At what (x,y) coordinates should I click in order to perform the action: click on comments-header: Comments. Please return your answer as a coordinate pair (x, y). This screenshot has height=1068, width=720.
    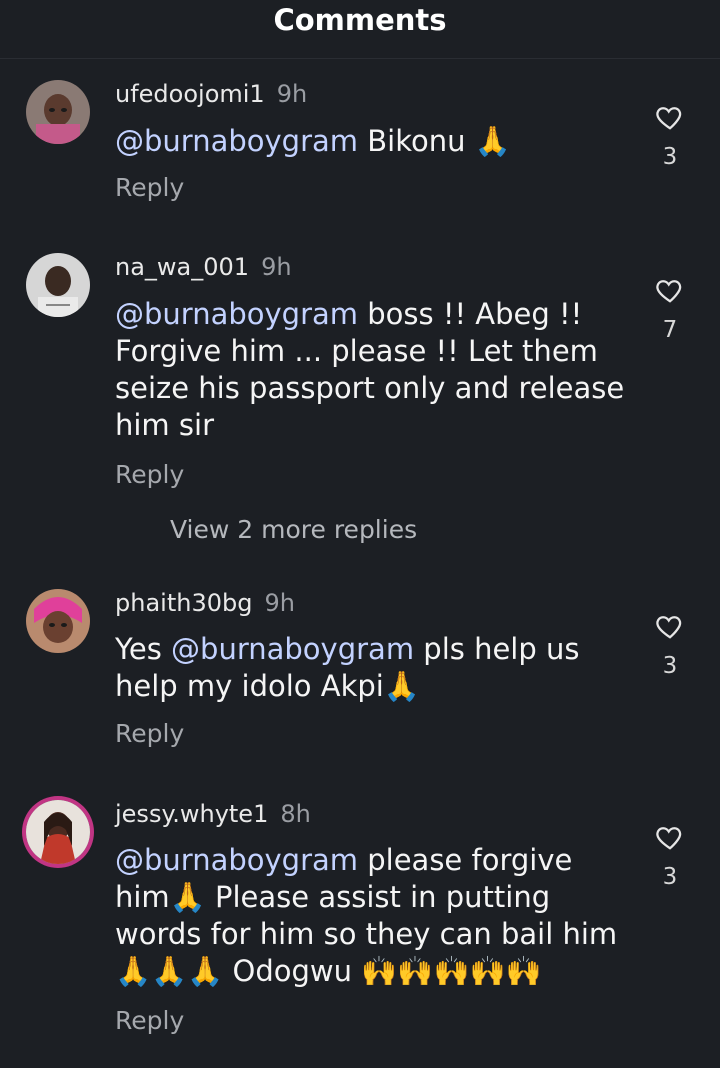
    Looking at the image, I should click on (360, 24).